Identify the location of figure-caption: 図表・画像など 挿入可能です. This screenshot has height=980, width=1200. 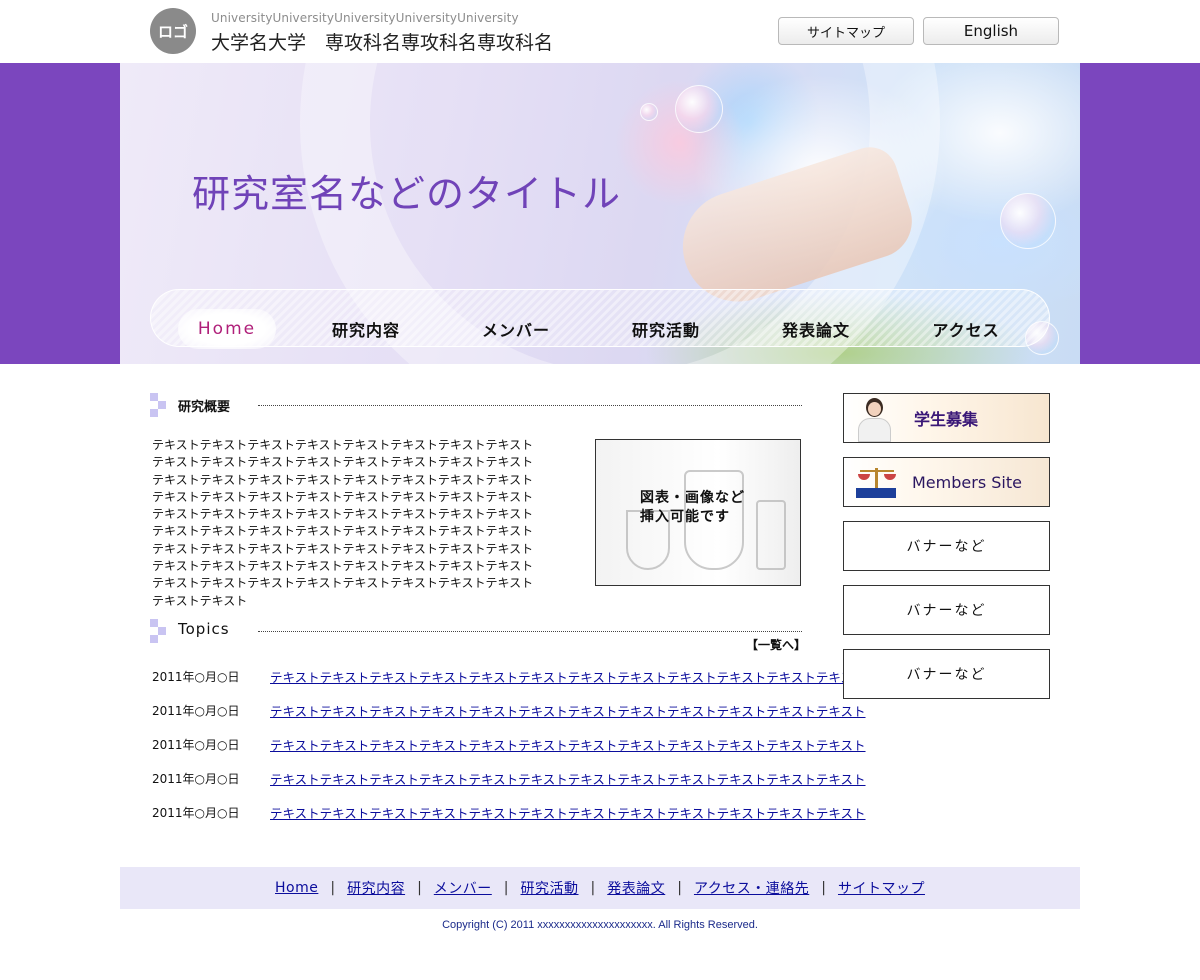
(692, 508).